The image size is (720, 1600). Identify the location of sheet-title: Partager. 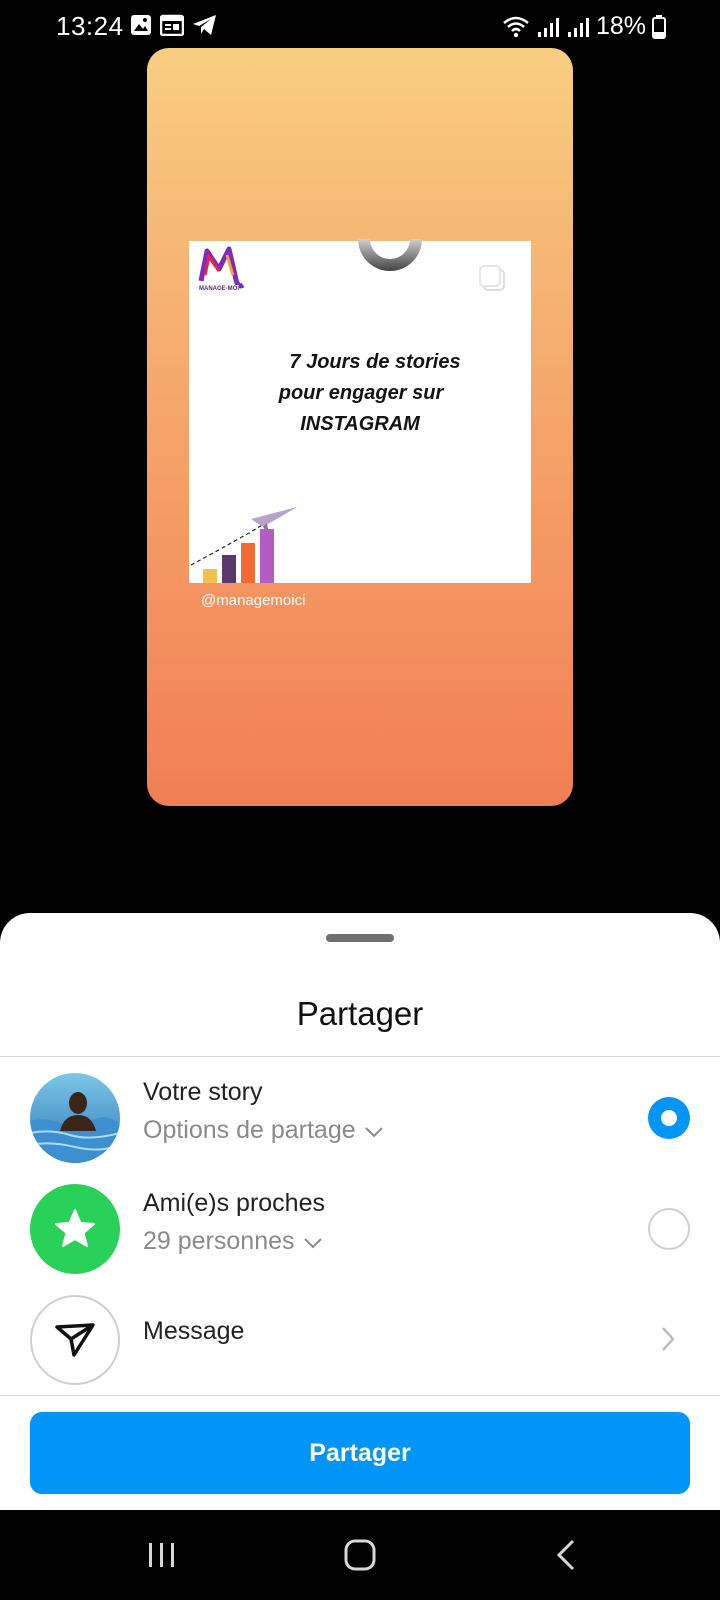
(360, 1013).